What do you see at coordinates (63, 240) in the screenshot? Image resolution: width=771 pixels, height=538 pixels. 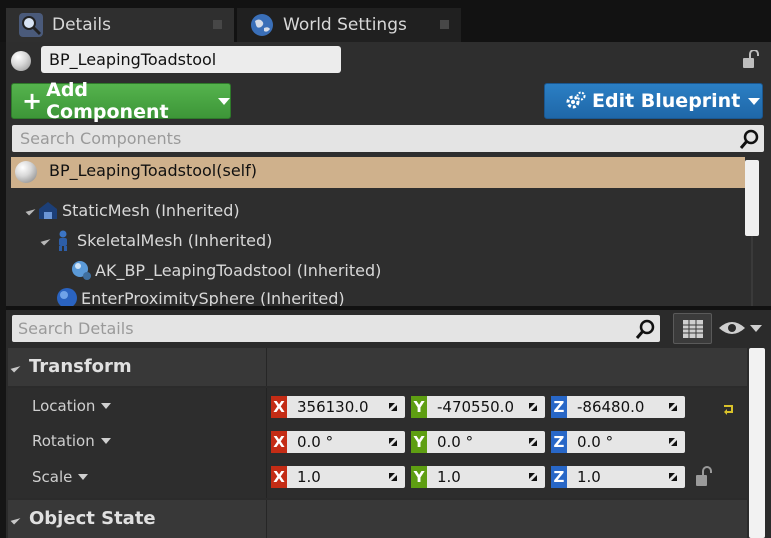 I see `skeletal-mesh-icon` at bounding box center [63, 240].